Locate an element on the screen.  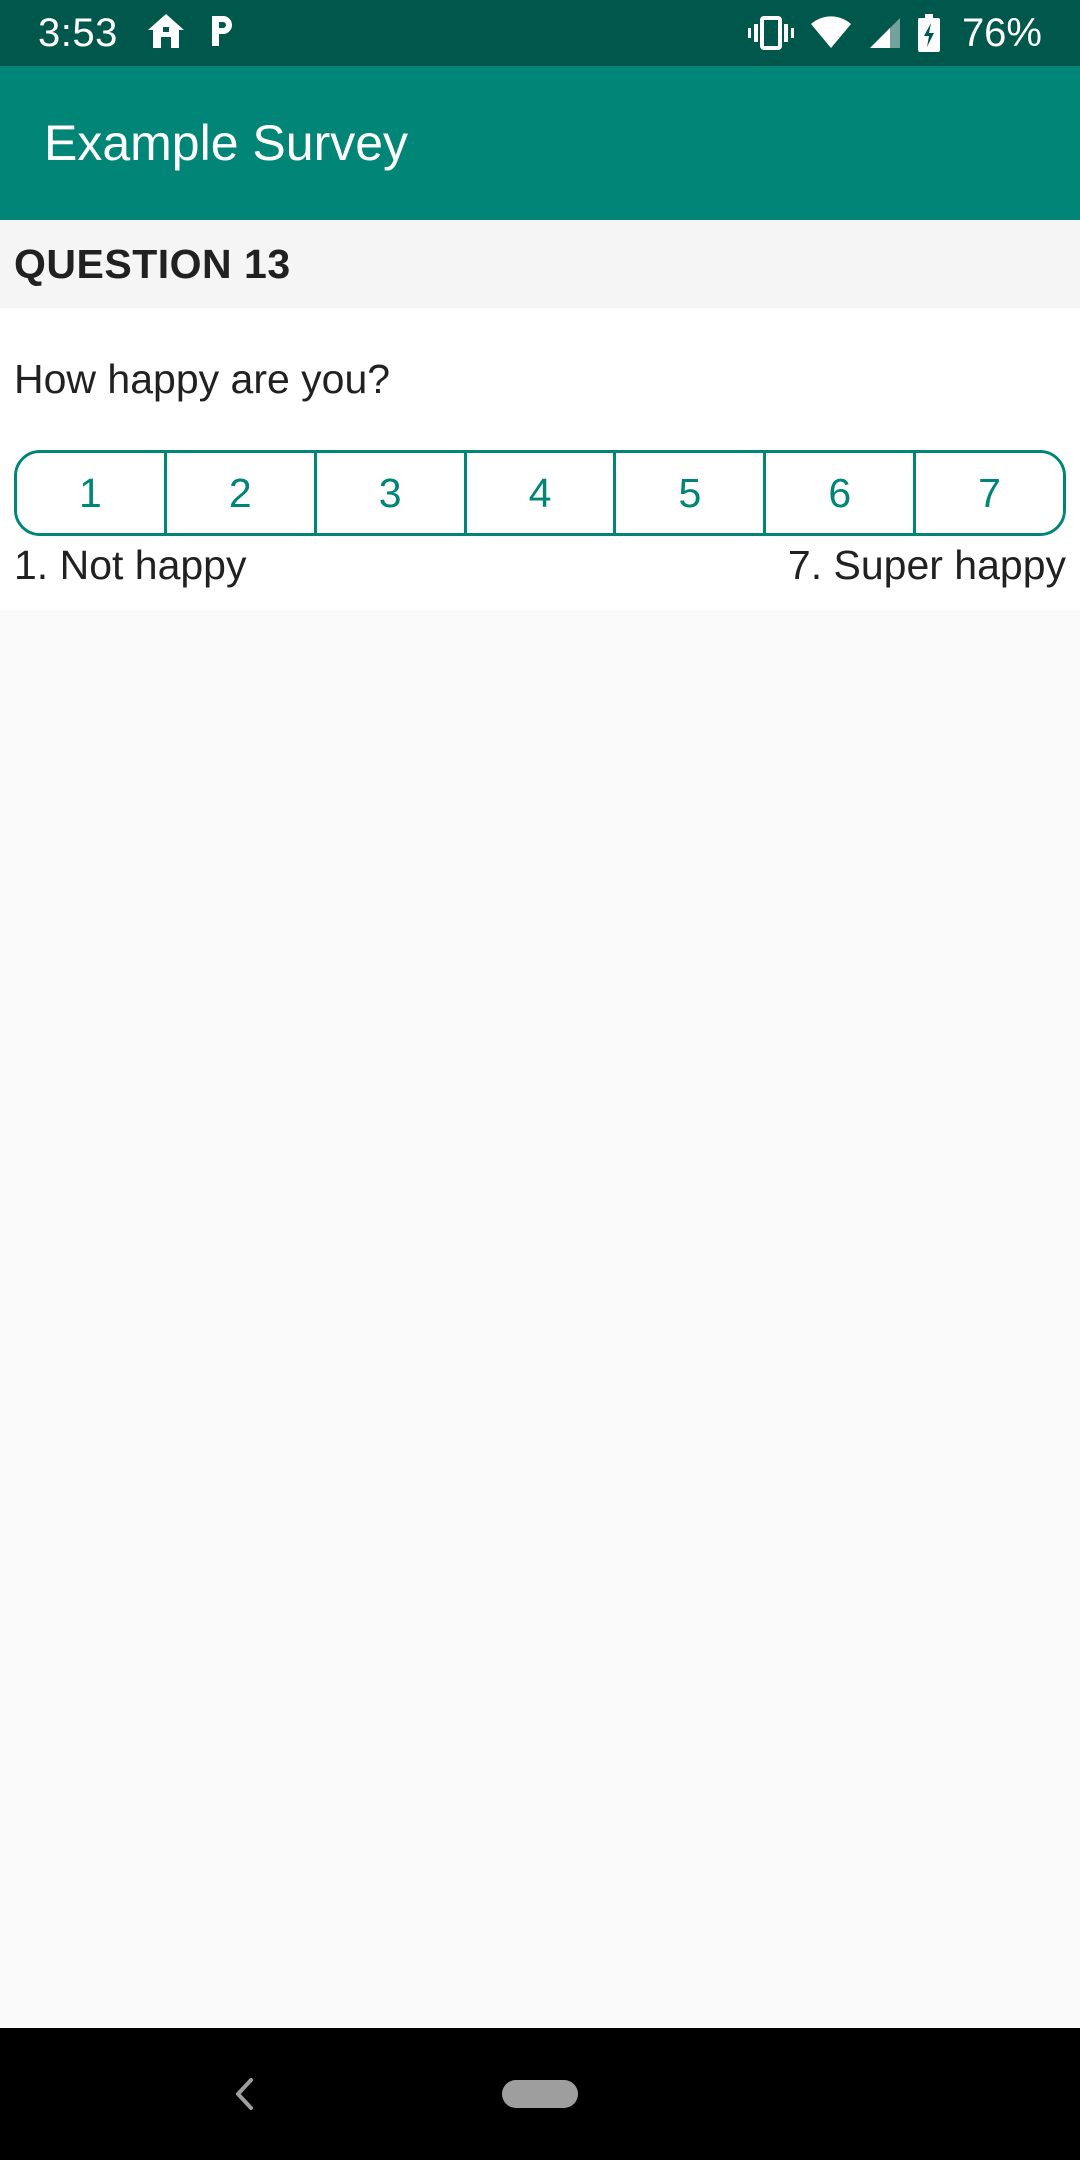
vibrate-icon is located at coordinates (770, 33).